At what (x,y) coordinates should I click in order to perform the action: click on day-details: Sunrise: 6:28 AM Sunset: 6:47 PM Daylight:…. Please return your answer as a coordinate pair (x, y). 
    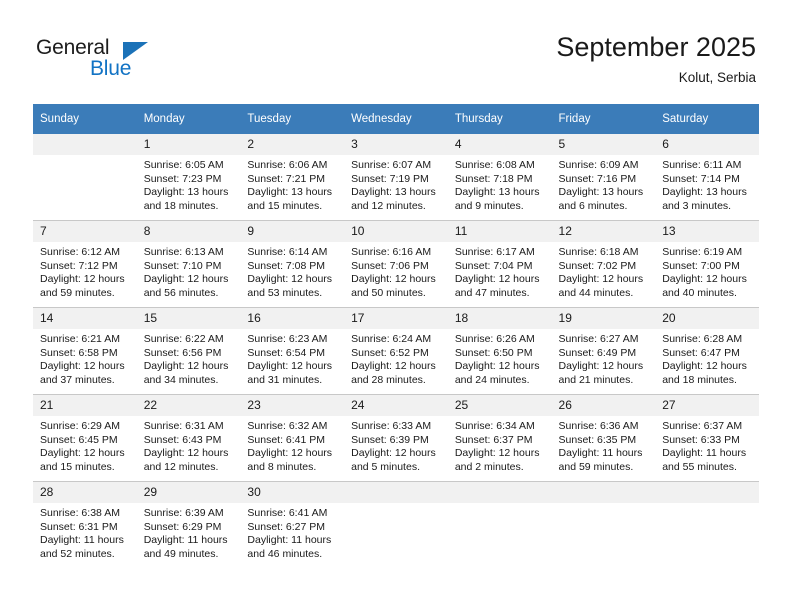
    Looking at the image, I should click on (707, 358).